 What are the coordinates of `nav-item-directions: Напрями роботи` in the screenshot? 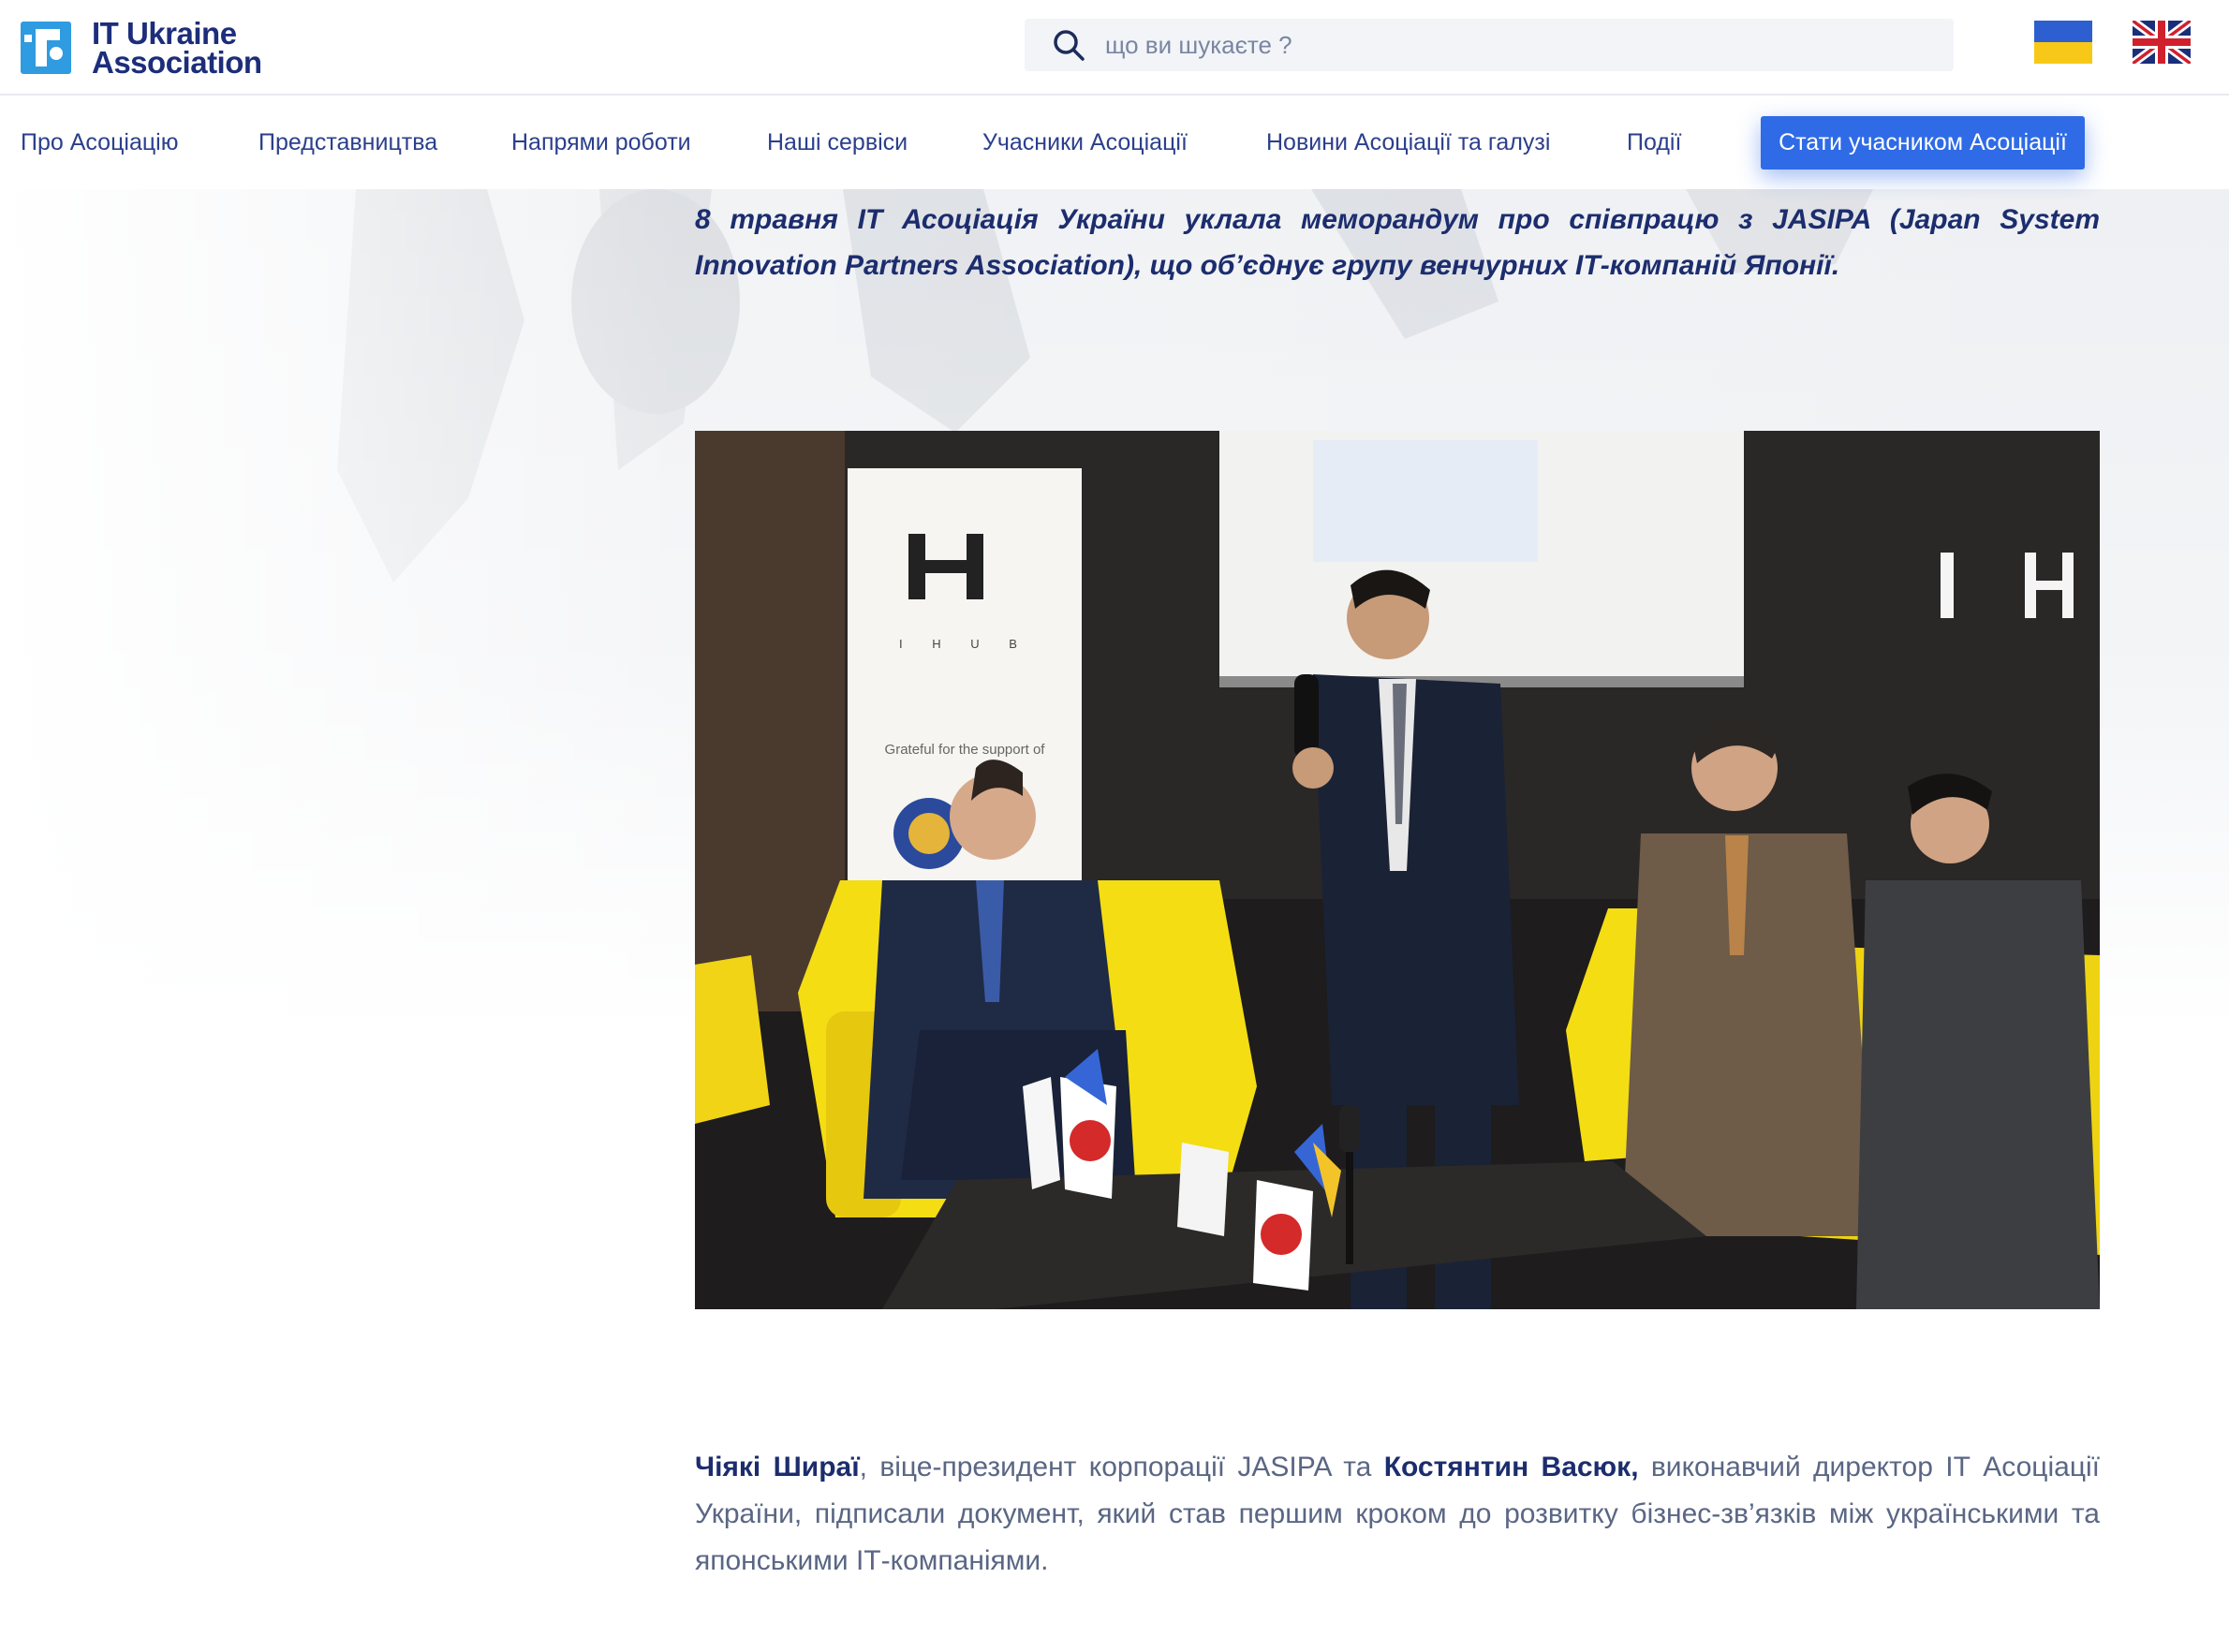 It's located at (601, 142).